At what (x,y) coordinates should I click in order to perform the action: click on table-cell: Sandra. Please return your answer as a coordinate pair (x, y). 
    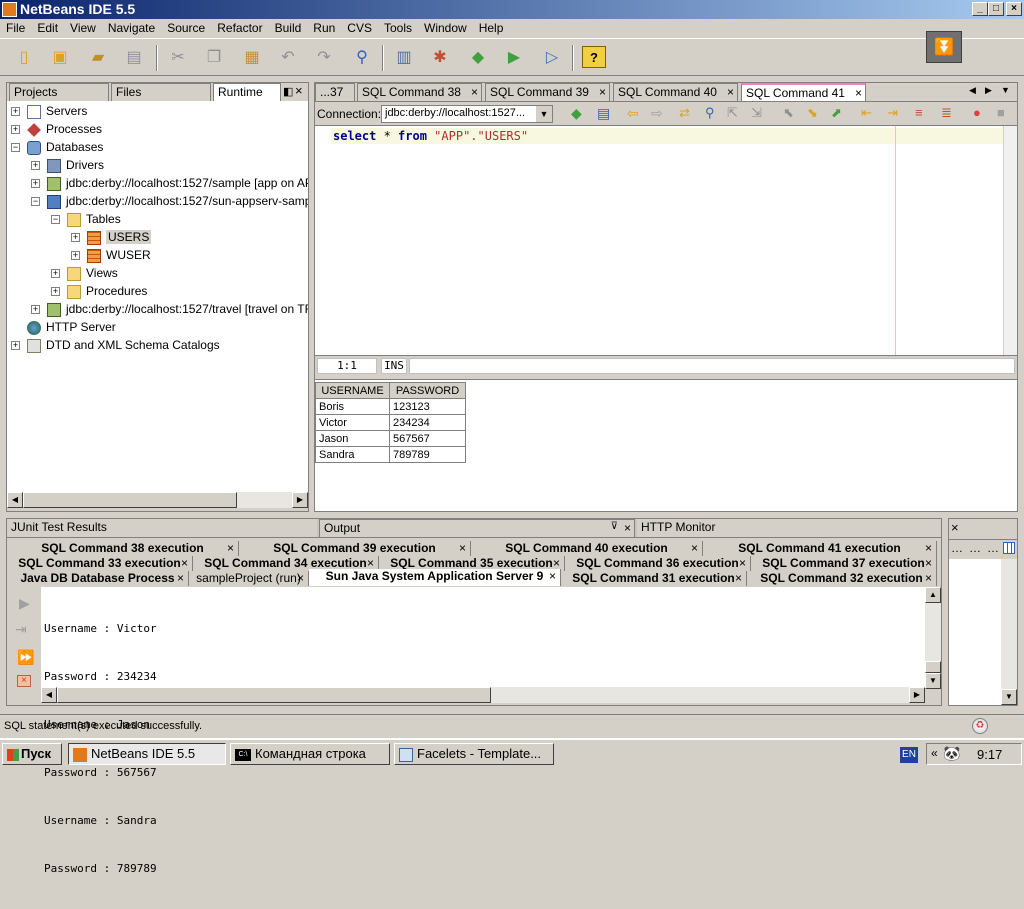
    Looking at the image, I should click on (352, 454).